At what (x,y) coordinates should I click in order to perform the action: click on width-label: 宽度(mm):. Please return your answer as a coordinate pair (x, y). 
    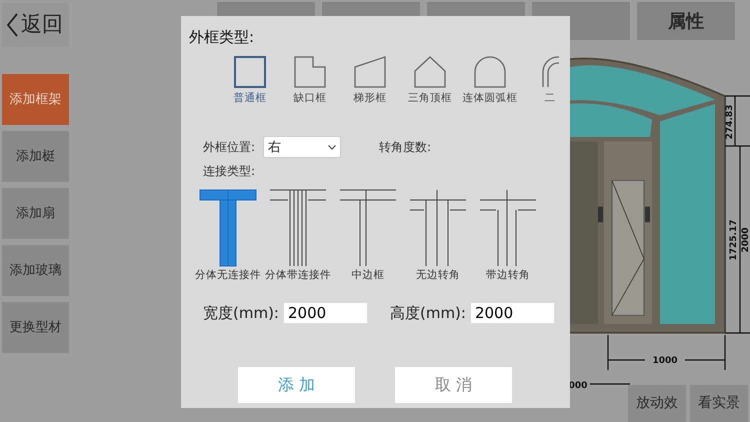
    Looking at the image, I should click on (241, 313).